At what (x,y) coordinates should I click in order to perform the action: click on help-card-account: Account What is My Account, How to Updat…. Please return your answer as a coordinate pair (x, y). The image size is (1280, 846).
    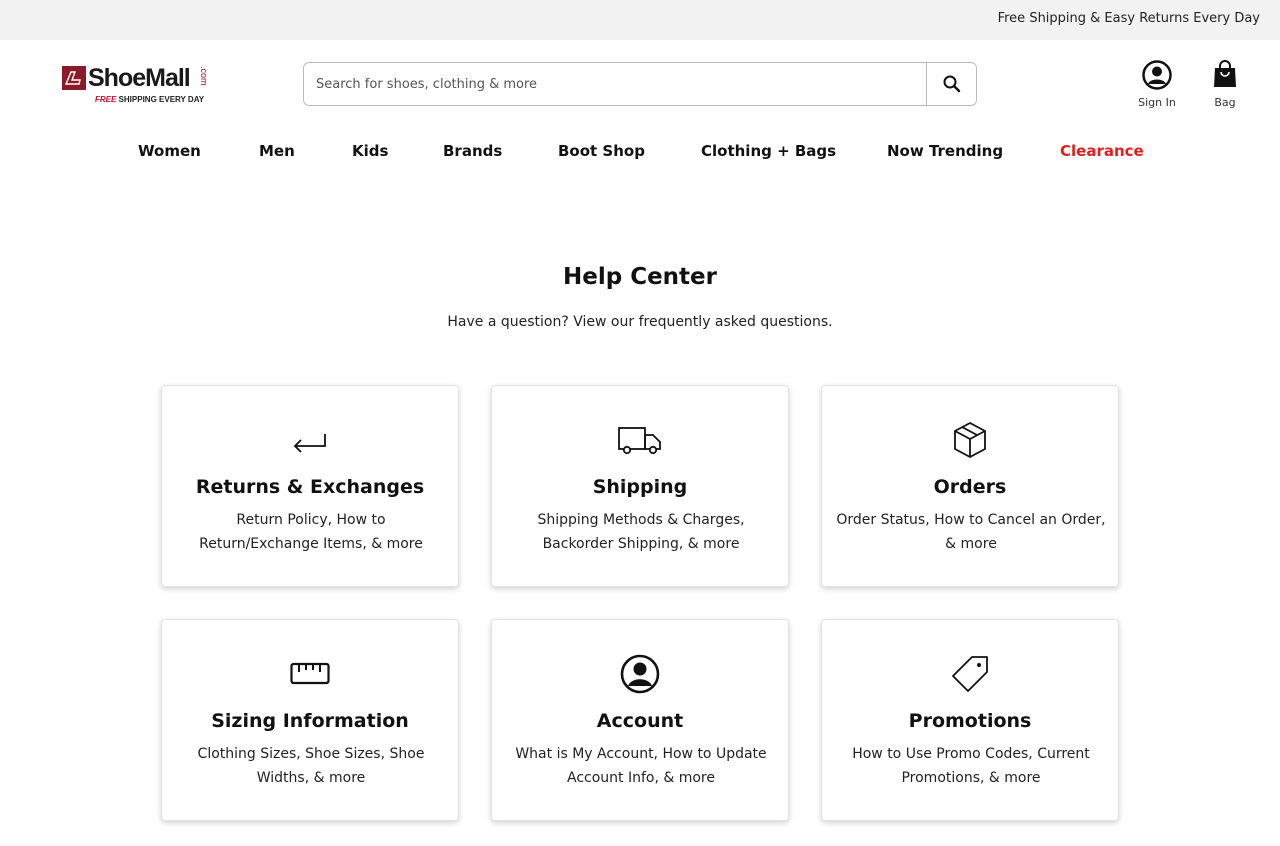
    Looking at the image, I should click on (640, 720).